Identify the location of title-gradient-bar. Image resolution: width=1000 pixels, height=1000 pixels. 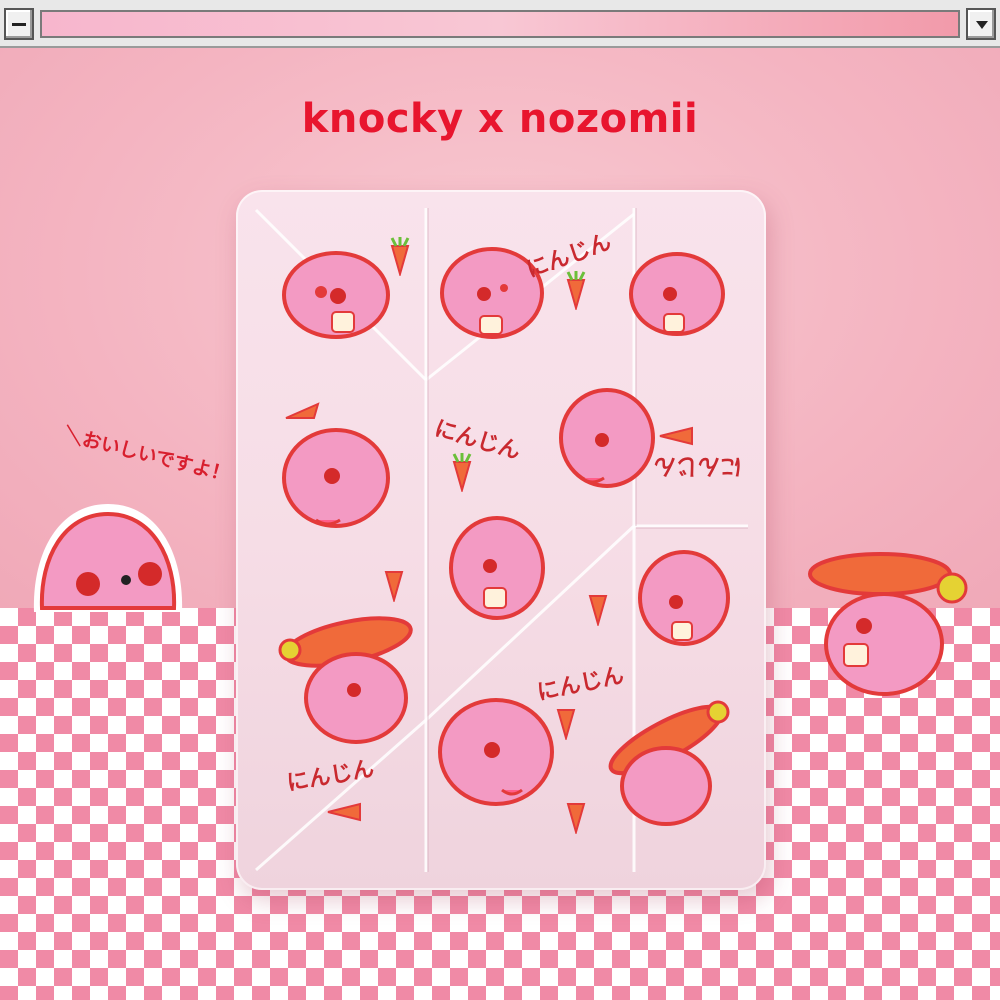
(500, 24).